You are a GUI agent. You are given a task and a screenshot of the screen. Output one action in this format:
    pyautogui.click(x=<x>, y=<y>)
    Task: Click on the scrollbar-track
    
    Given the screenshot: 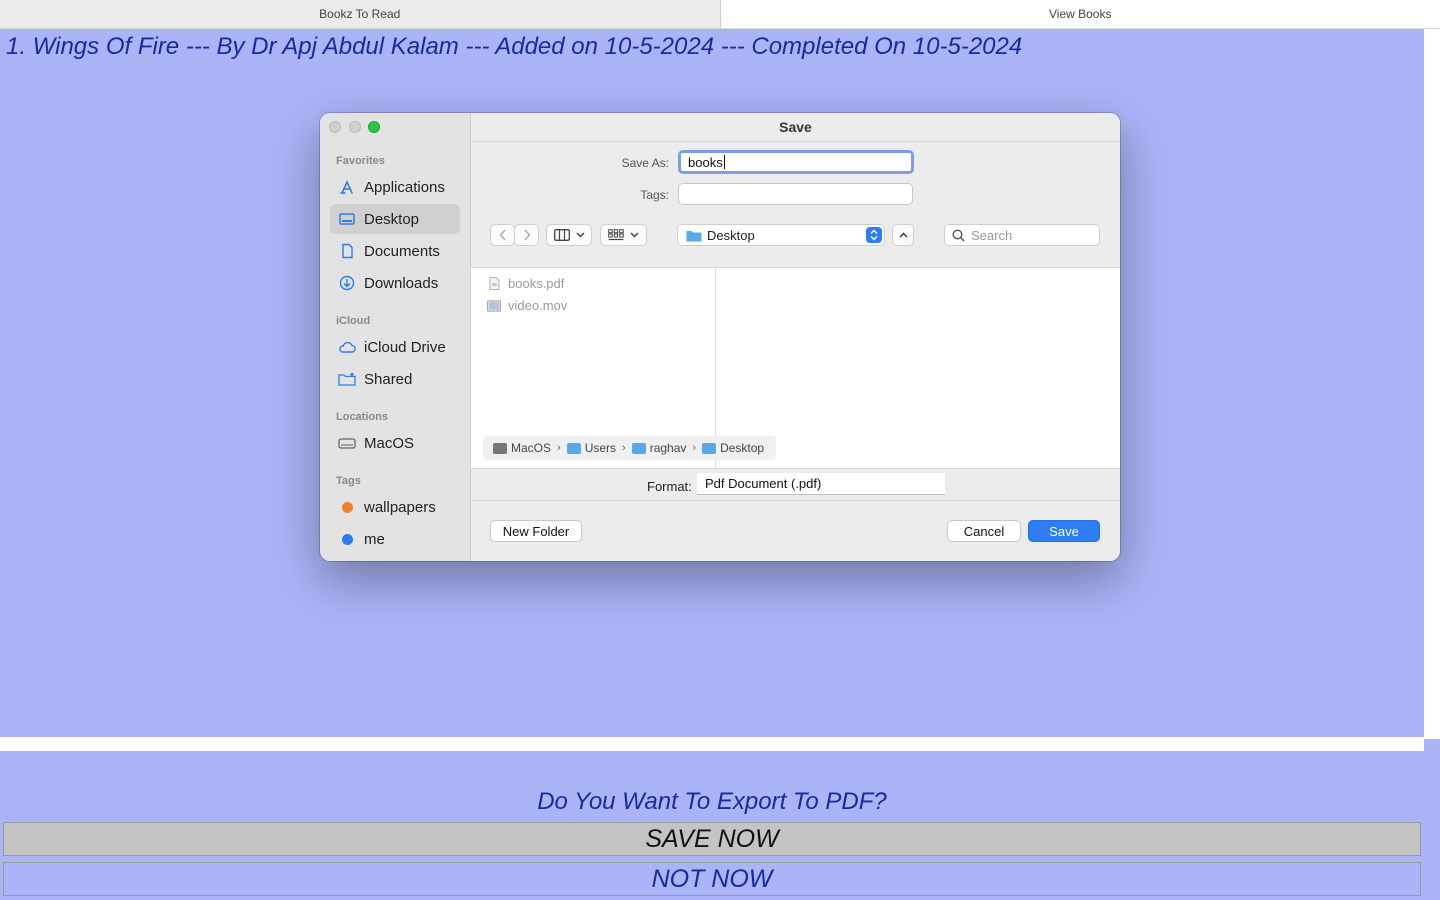 What is the action you would take?
    pyautogui.click(x=1432, y=384)
    